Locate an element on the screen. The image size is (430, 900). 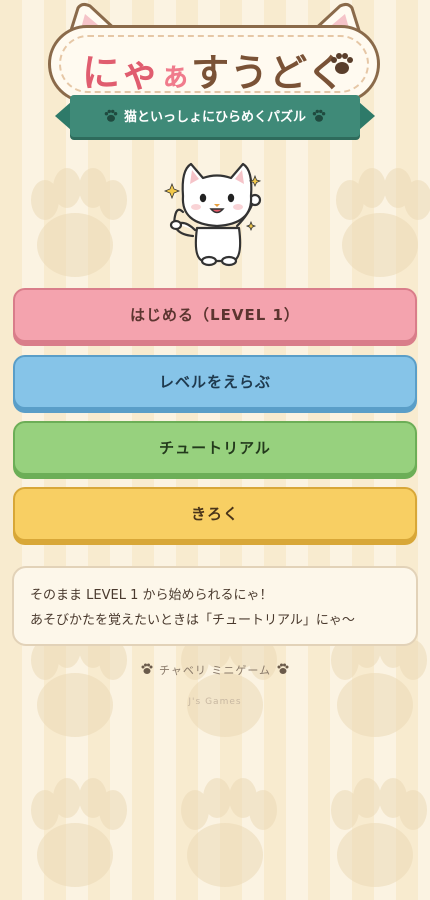
tutorial-button: チュートリアル is located at coordinates (215, 448).